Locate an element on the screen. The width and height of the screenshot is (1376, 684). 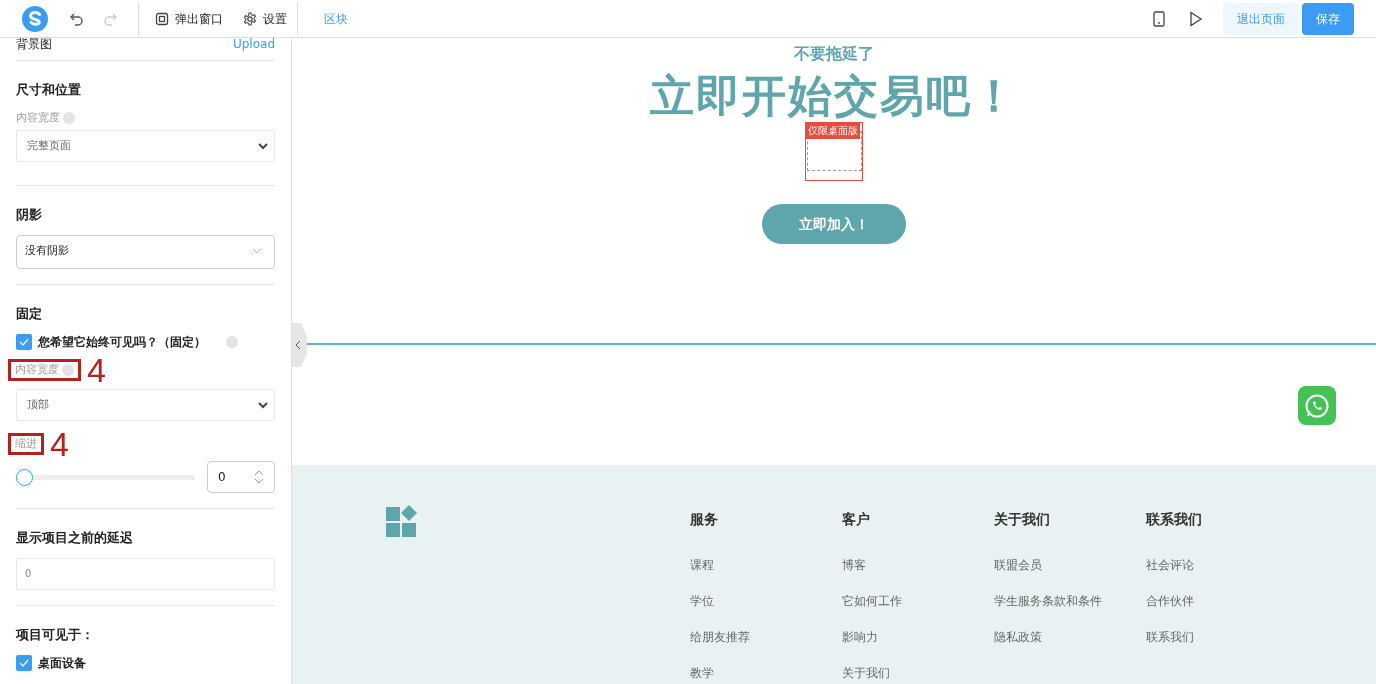
select-value: 完整页面 is located at coordinates (49, 145).